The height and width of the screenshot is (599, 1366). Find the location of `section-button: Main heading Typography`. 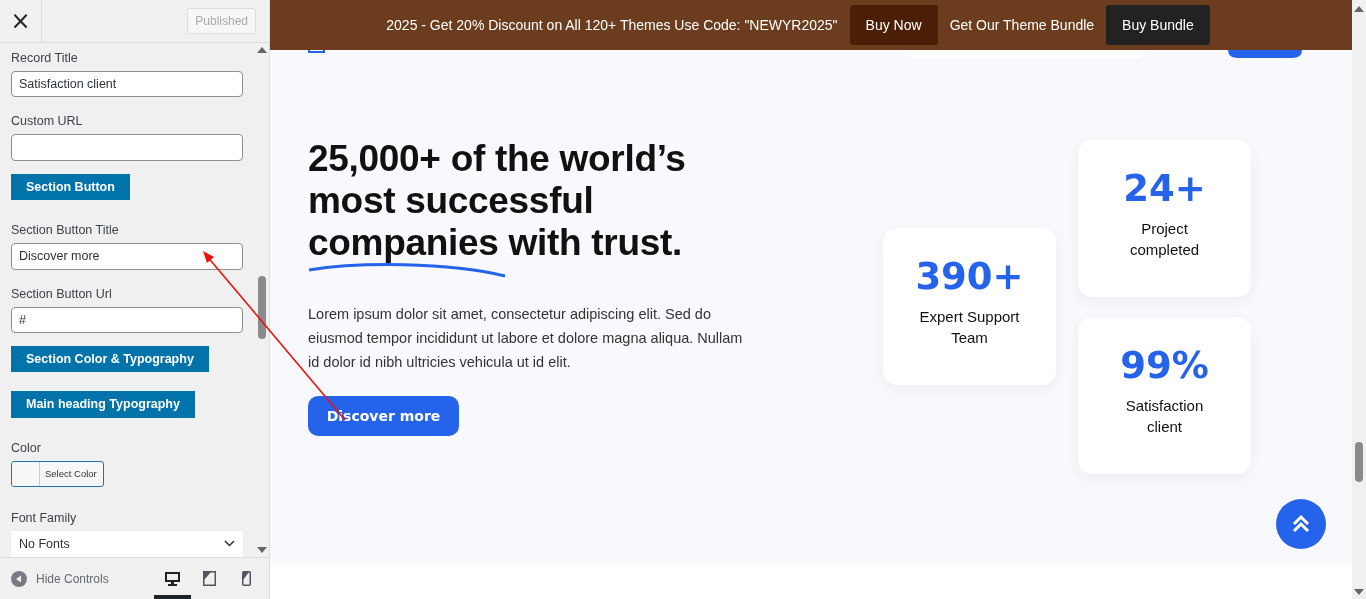

section-button: Main heading Typography is located at coordinates (103, 404).